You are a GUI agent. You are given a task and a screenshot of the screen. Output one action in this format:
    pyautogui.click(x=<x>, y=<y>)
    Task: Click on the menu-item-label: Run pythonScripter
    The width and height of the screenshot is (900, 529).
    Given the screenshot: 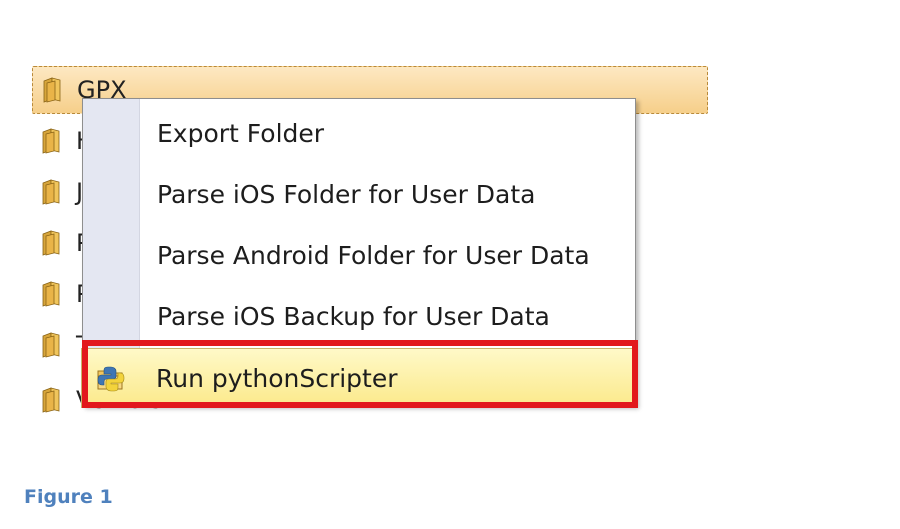 What is the action you would take?
    pyautogui.click(x=277, y=378)
    